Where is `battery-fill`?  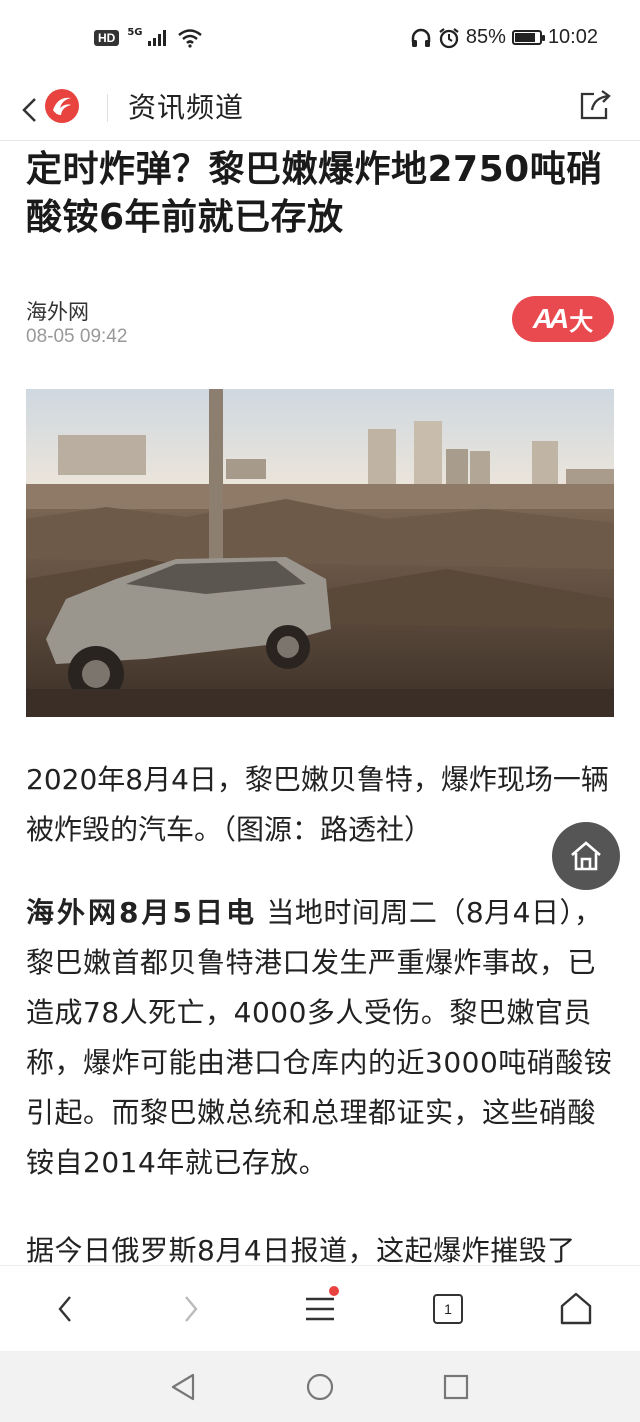 battery-fill is located at coordinates (525, 37).